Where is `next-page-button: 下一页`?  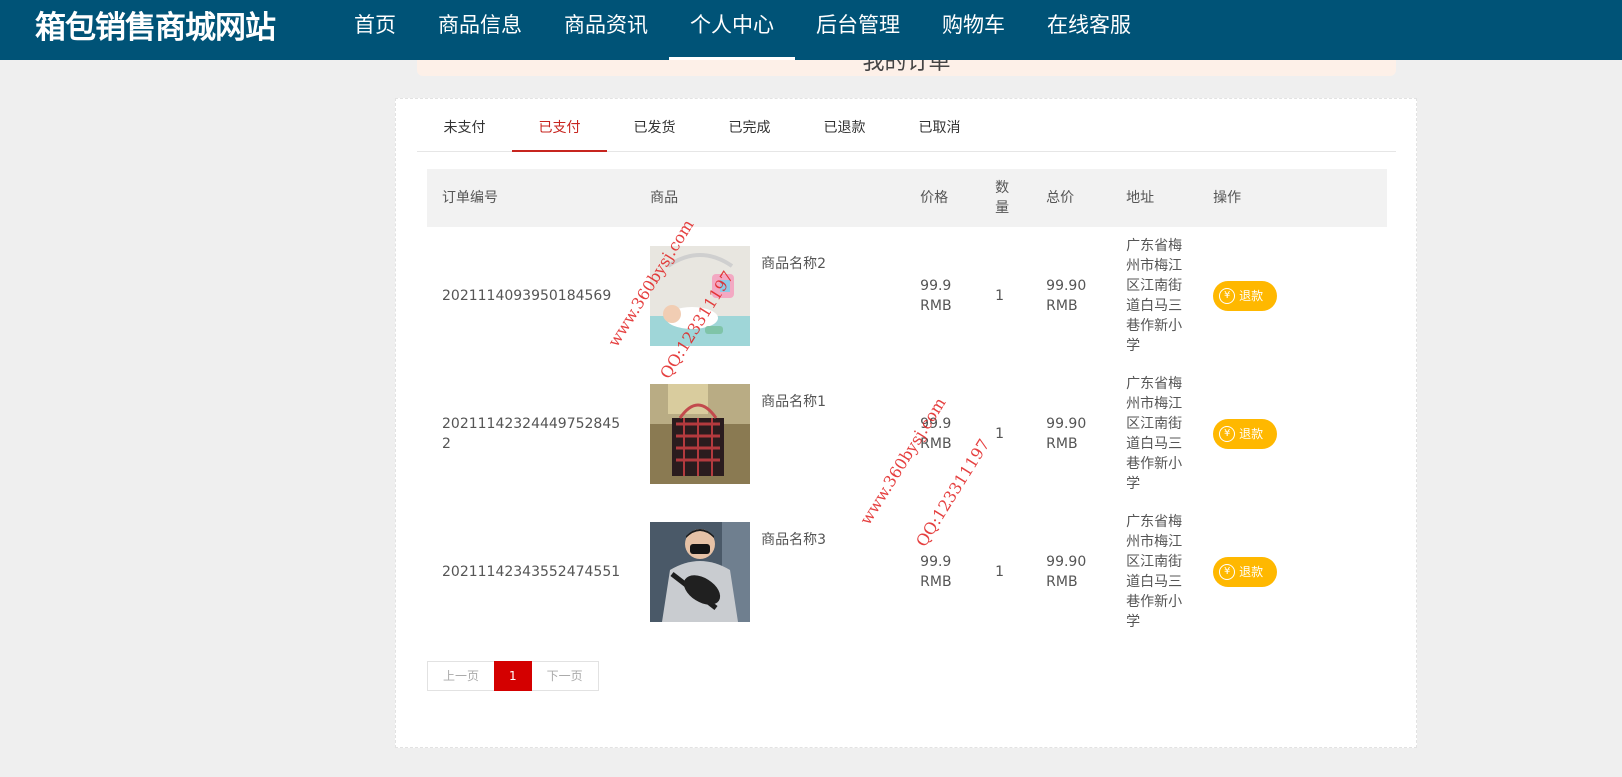
next-page-button: 下一页 is located at coordinates (565, 676).